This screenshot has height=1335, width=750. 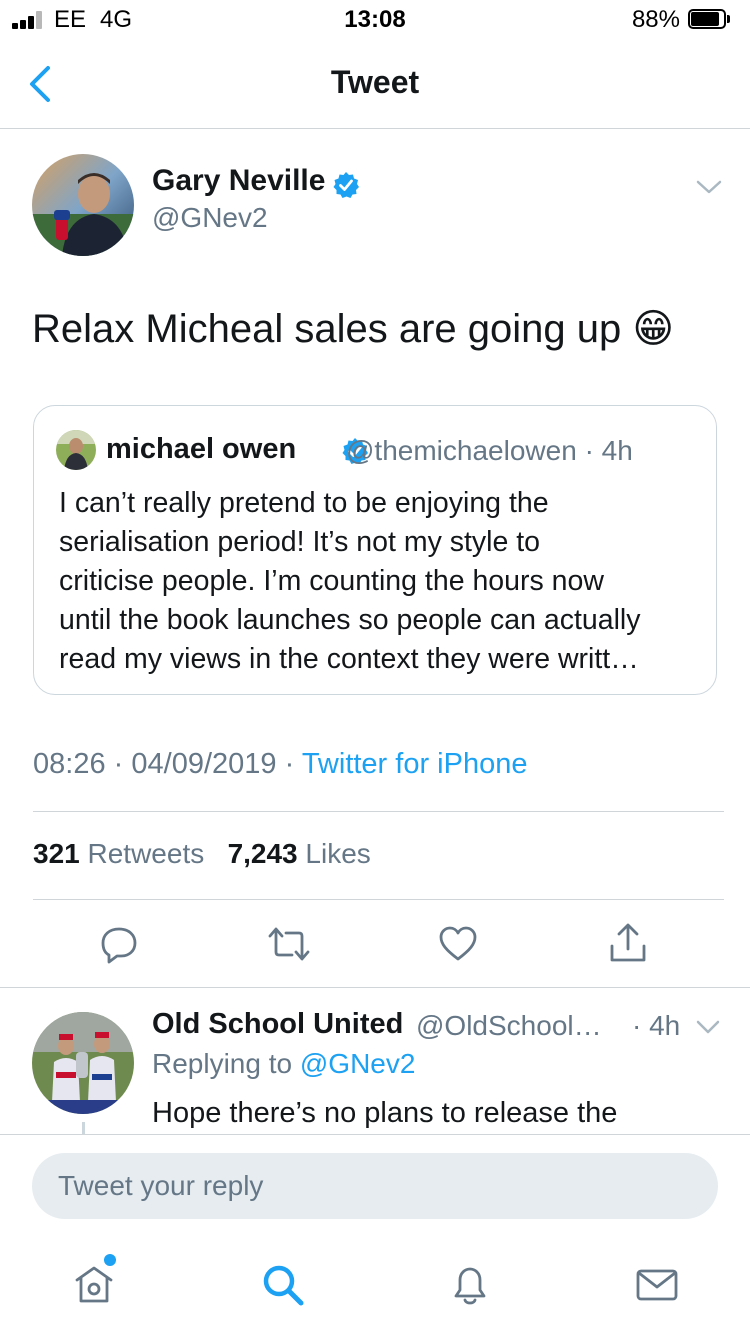 What do you see at coordinates (277, 1024) in the screenshot?
I see `reply-author-name: Old School United` at bounding box center [277, 1024].